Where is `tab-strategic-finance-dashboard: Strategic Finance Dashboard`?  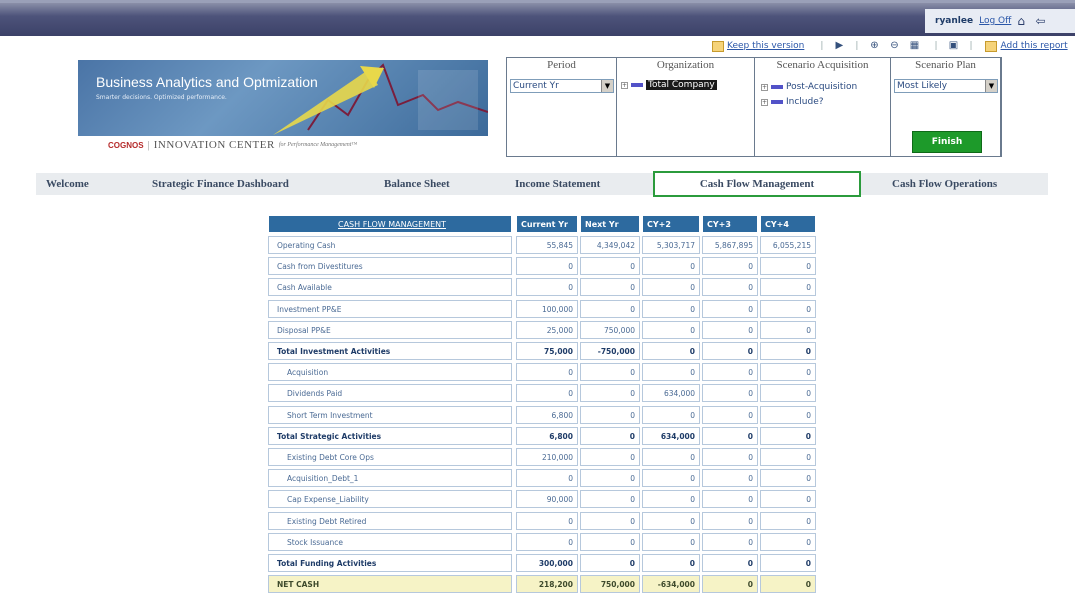
tab-strategic-finance-dashboard: Strategic Finance Dashboard is located at coordinates (220, 184).